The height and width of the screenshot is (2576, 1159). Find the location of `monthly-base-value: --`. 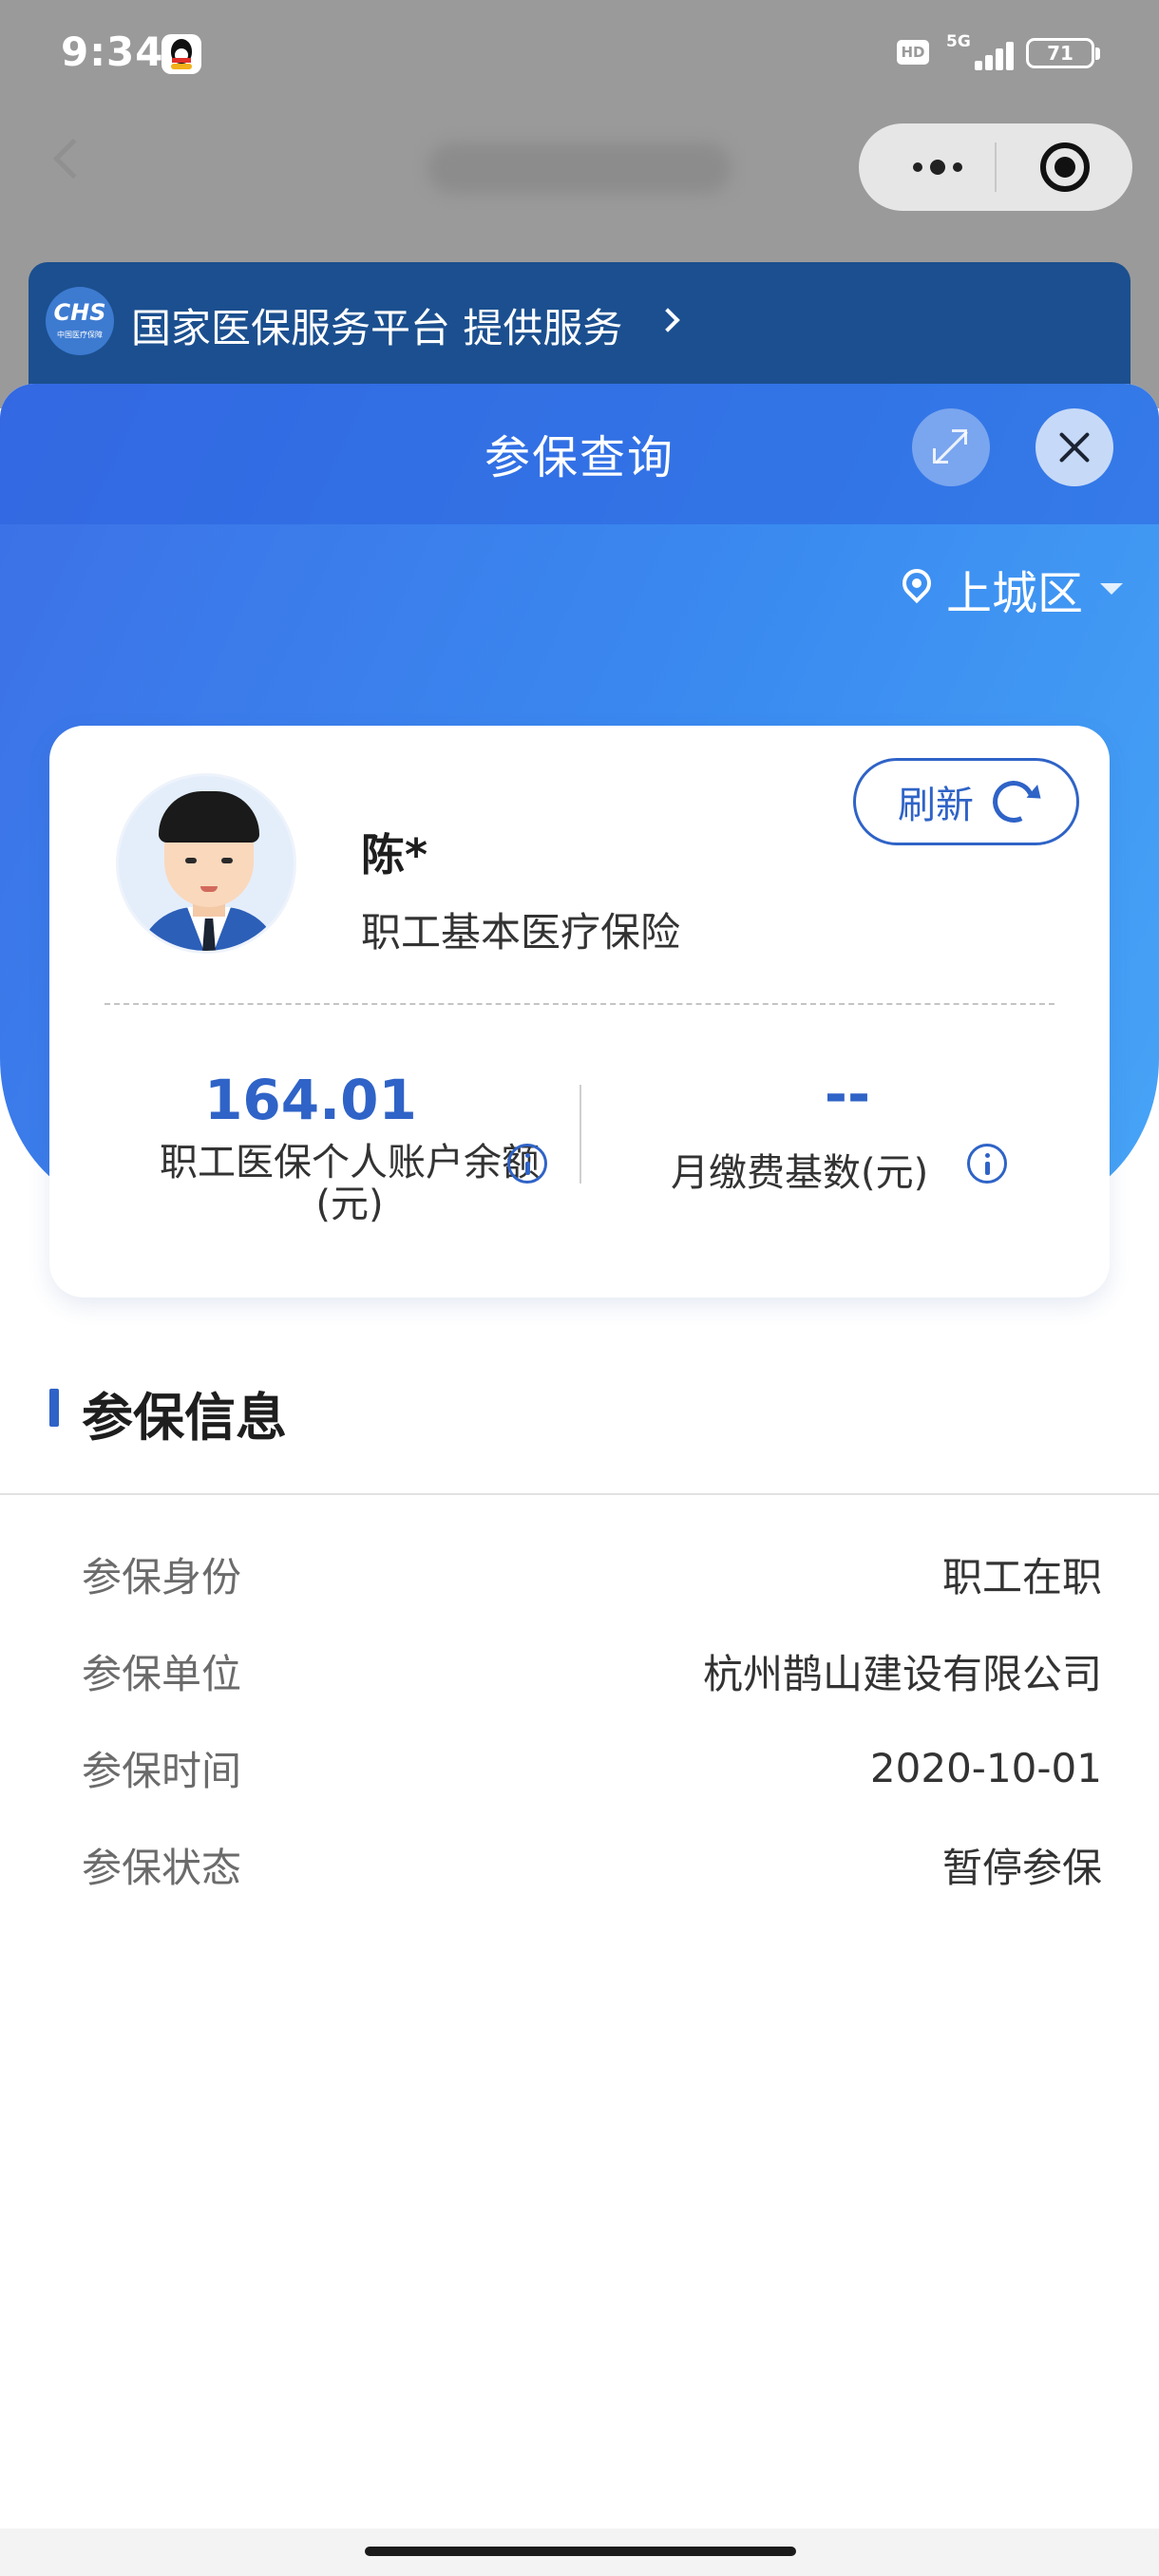

monthly-base-value: -- is located at coordinates (847, 1094).